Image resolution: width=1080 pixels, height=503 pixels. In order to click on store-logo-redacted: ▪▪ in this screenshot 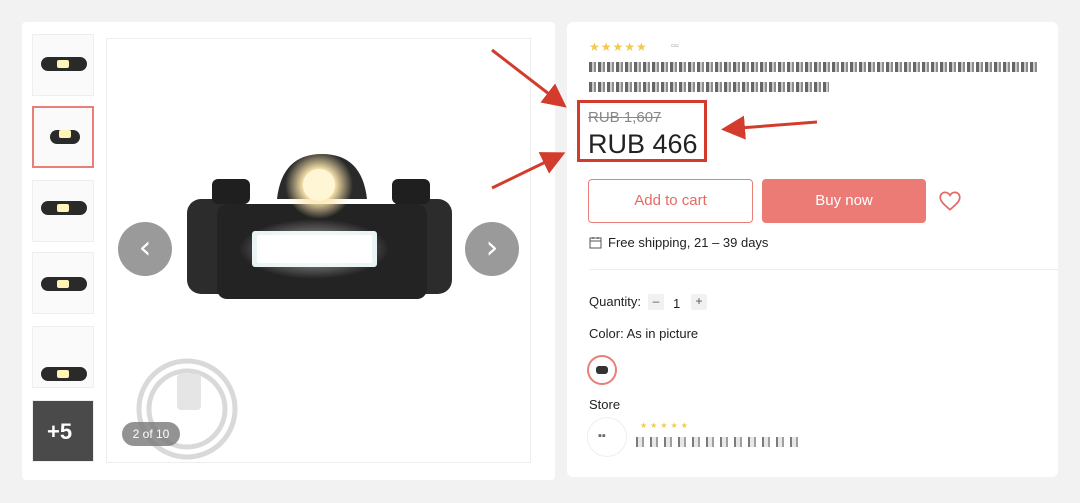, I will do `click(602, 436)`.